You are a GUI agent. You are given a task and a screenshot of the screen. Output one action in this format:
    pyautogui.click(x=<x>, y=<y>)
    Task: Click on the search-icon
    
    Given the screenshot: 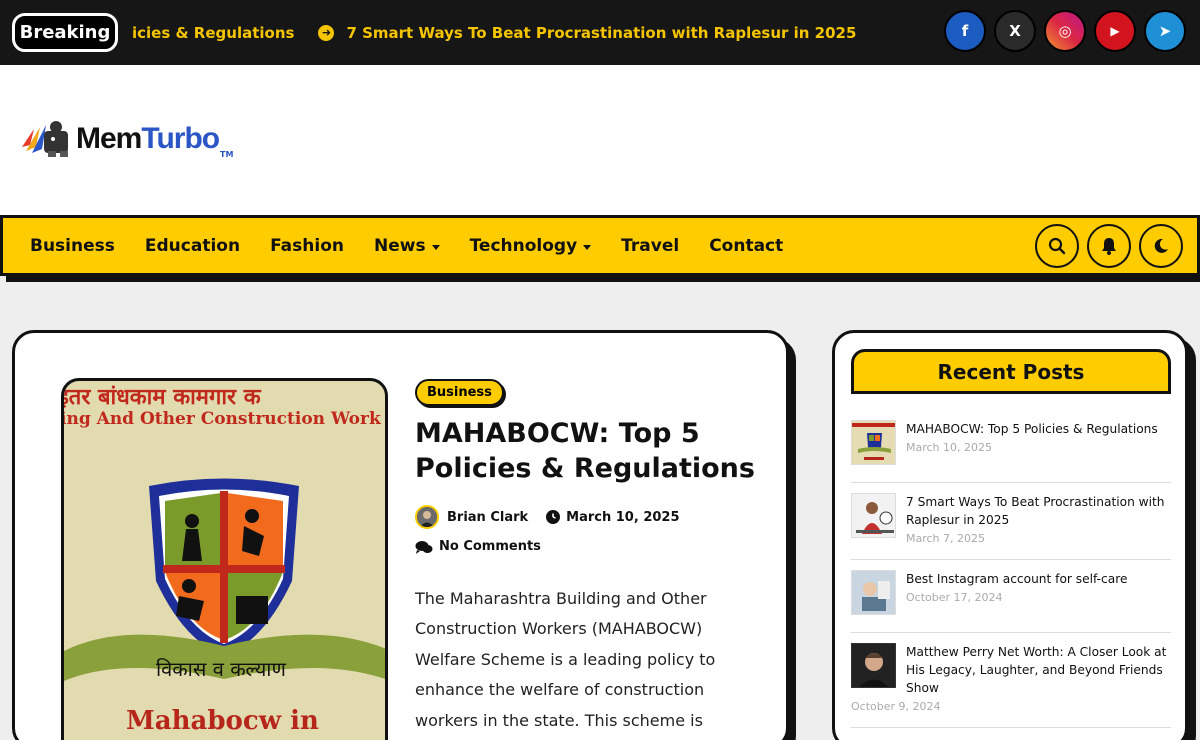 What is the action you would take?
    pyautogui.click(x=1057, y=246)
    